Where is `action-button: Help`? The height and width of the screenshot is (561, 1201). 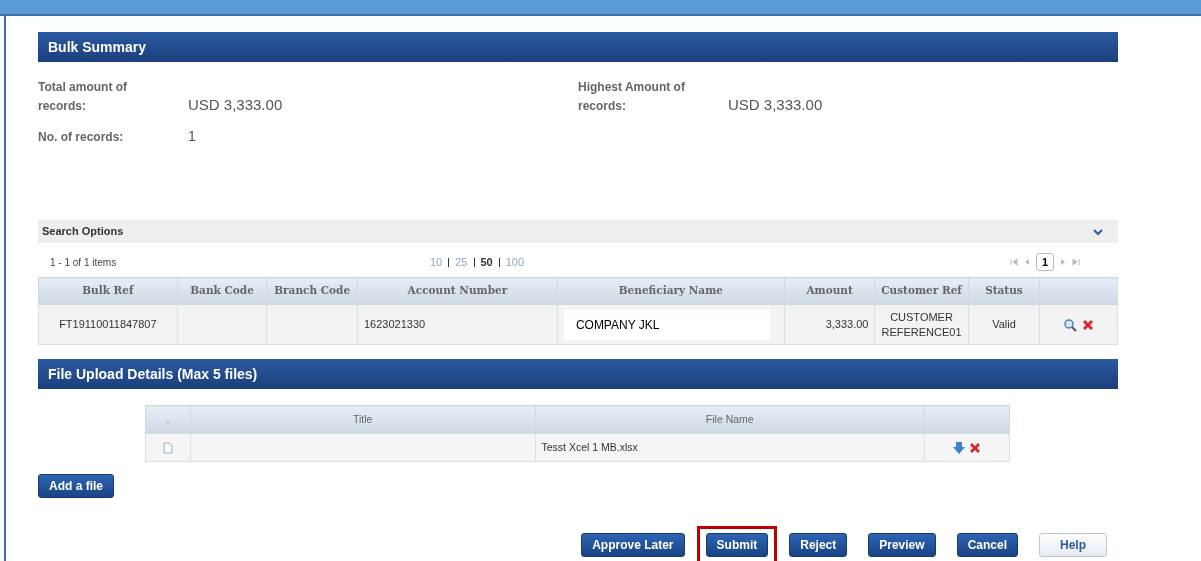
action-button: Help is located at coordinates (1073, 545).